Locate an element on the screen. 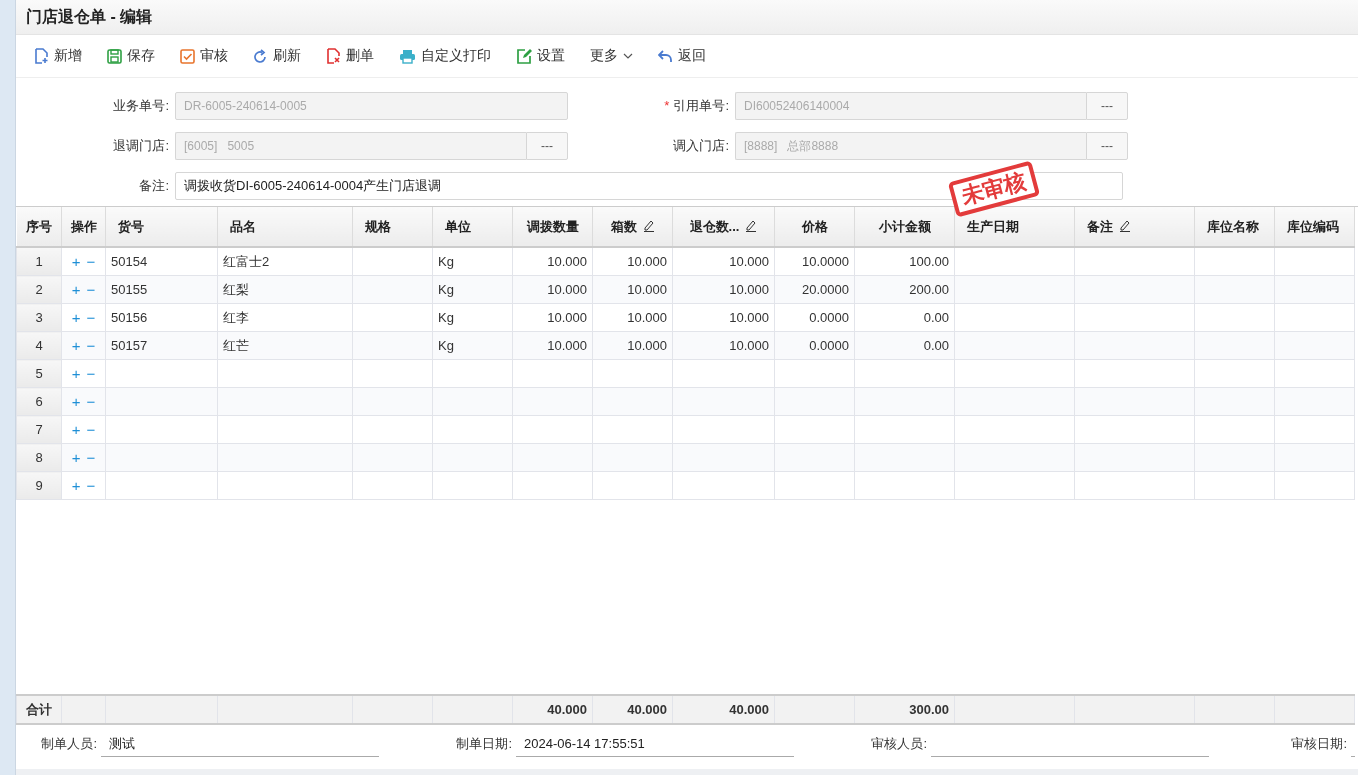  table-cell: 红芒 is located at coordinates (236, 345).